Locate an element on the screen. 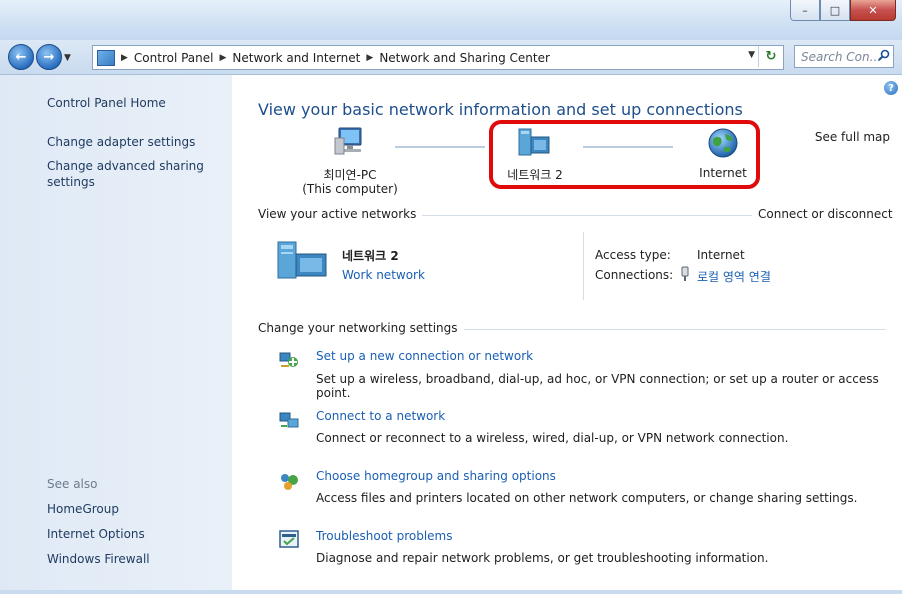  maximize-button: □ is located at coordinates (835, 10).